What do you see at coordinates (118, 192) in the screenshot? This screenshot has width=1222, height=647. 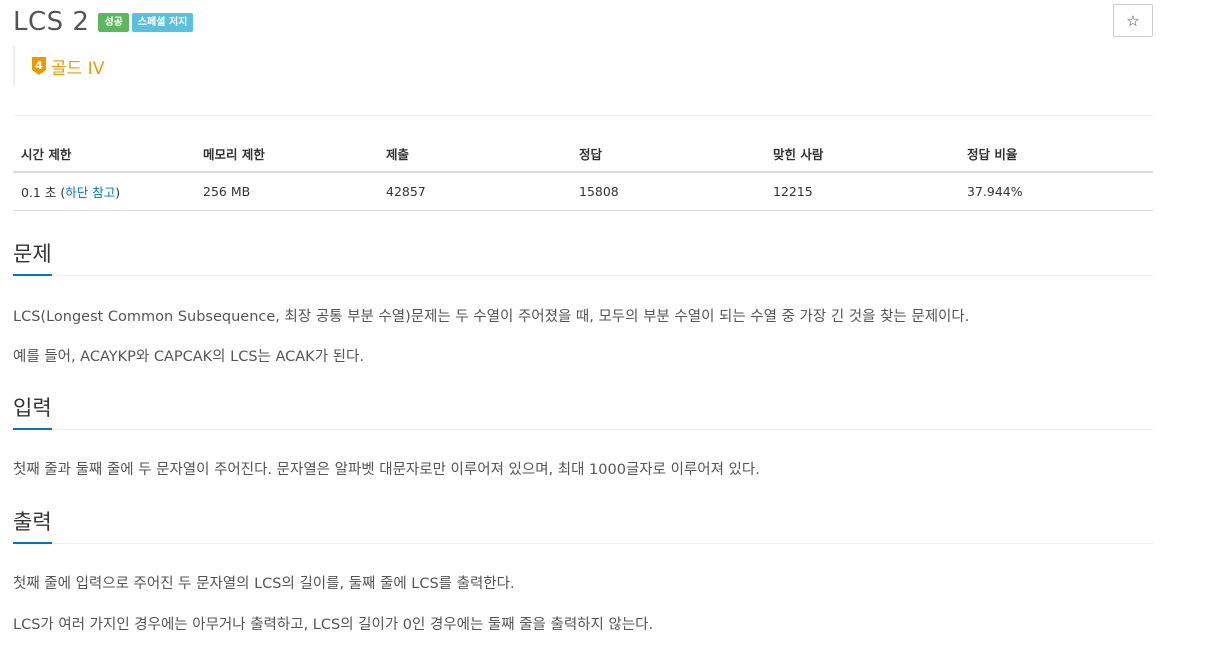 I see `time-note-close: )` at bounding box center [118, 192].